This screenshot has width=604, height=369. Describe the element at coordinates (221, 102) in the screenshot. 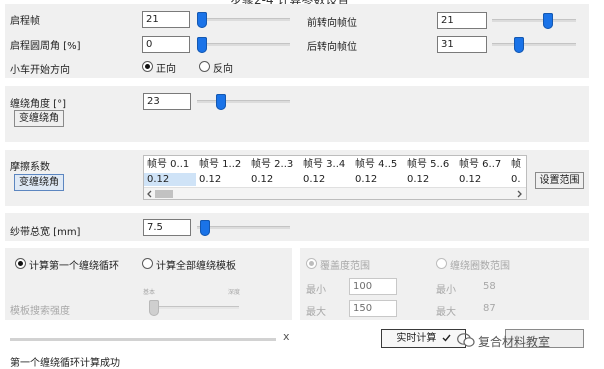

I see `winding-angle-slider-thumb` at that location.